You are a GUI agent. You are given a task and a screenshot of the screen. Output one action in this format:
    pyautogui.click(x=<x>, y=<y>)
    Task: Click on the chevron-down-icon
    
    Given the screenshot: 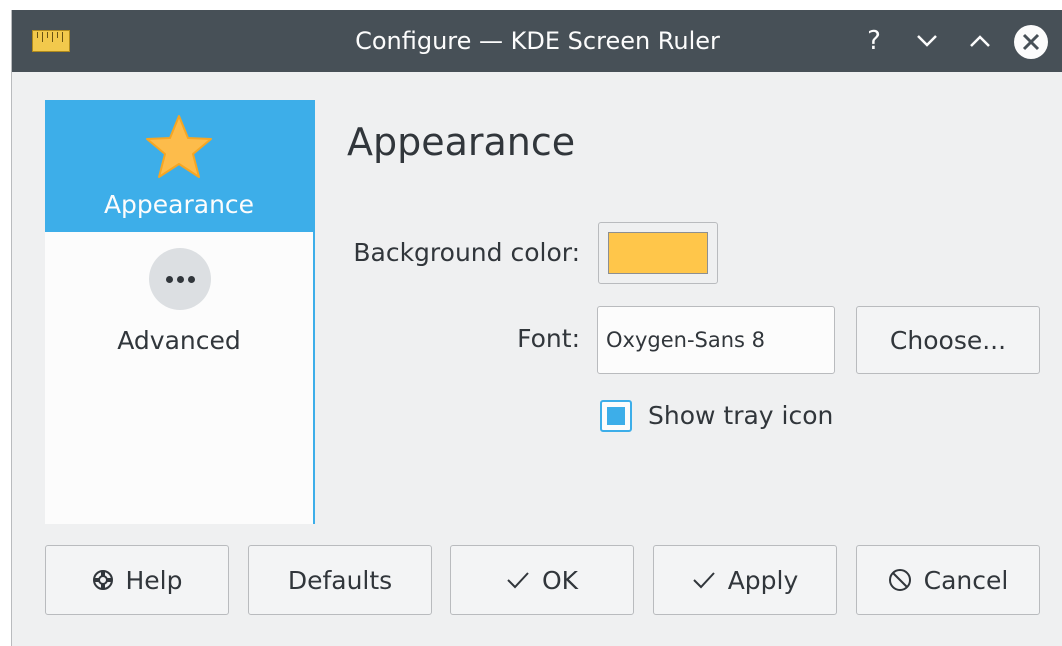 What is the action you would take?
    pyautogui.click(x=927, y=41)
    